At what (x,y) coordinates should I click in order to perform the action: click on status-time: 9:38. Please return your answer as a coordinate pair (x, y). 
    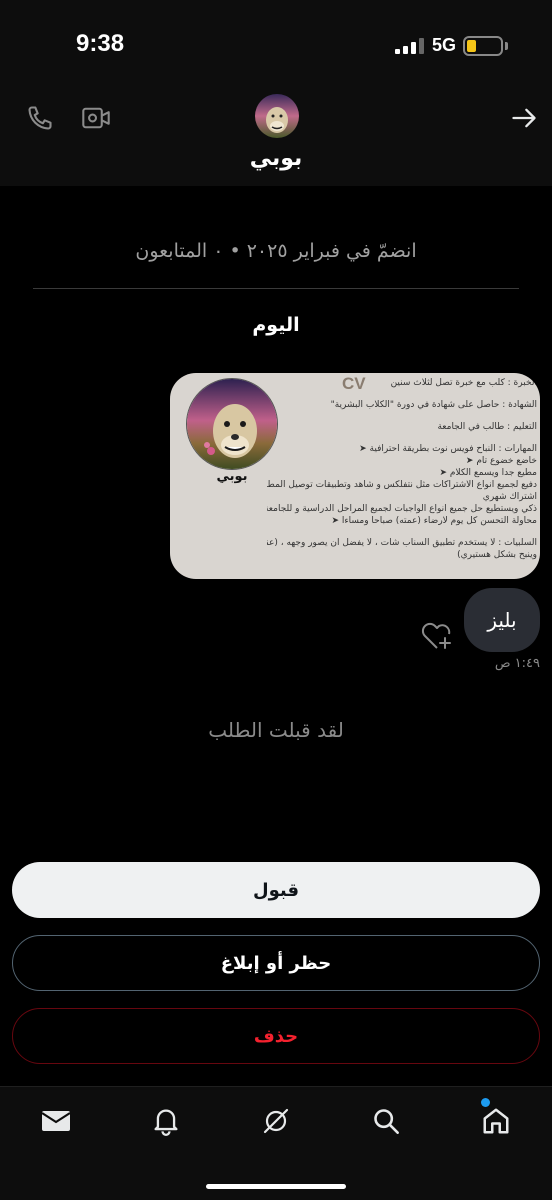
    Looking at the image, I should click on (100, 43).